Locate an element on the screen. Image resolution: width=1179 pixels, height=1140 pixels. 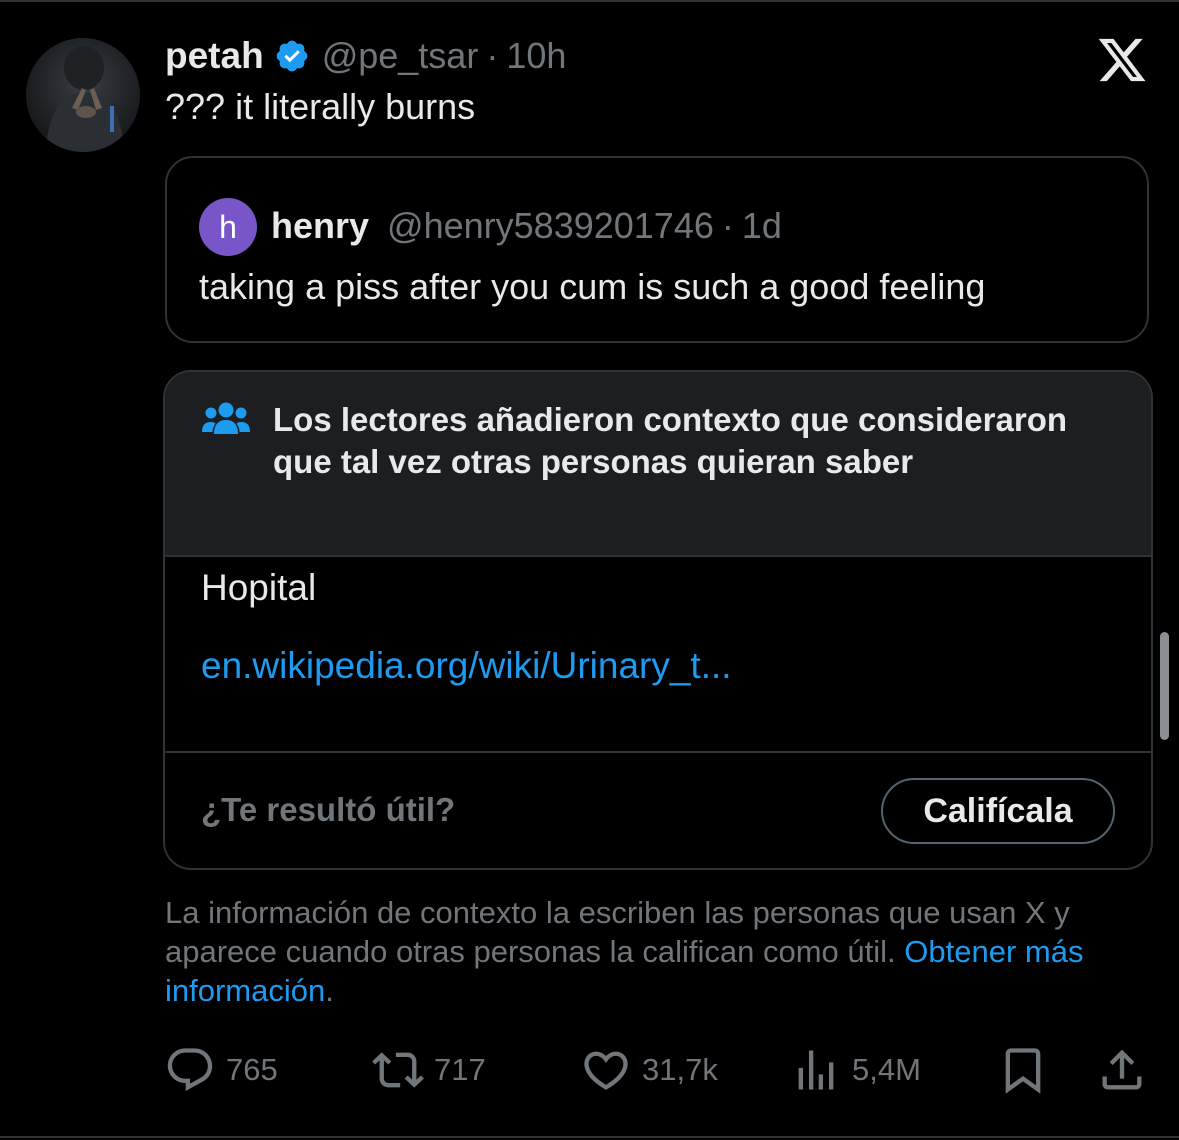
rate-it-button: Califícala is located at coordinates (998, 811).